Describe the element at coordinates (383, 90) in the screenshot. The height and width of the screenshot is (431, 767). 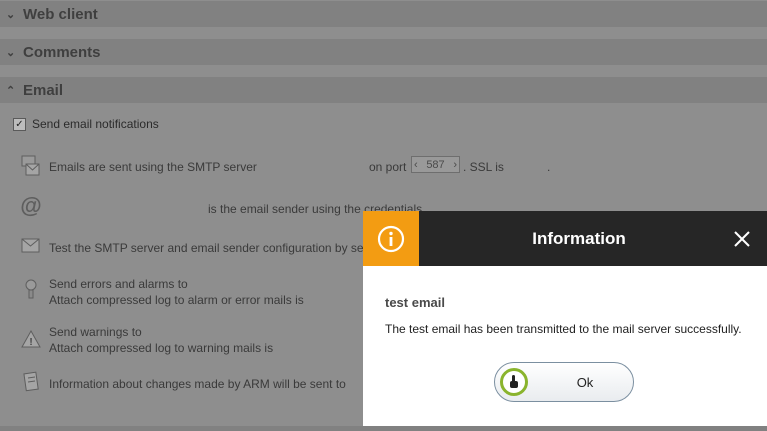
I see `section-email: ⌃ Email` at that location.